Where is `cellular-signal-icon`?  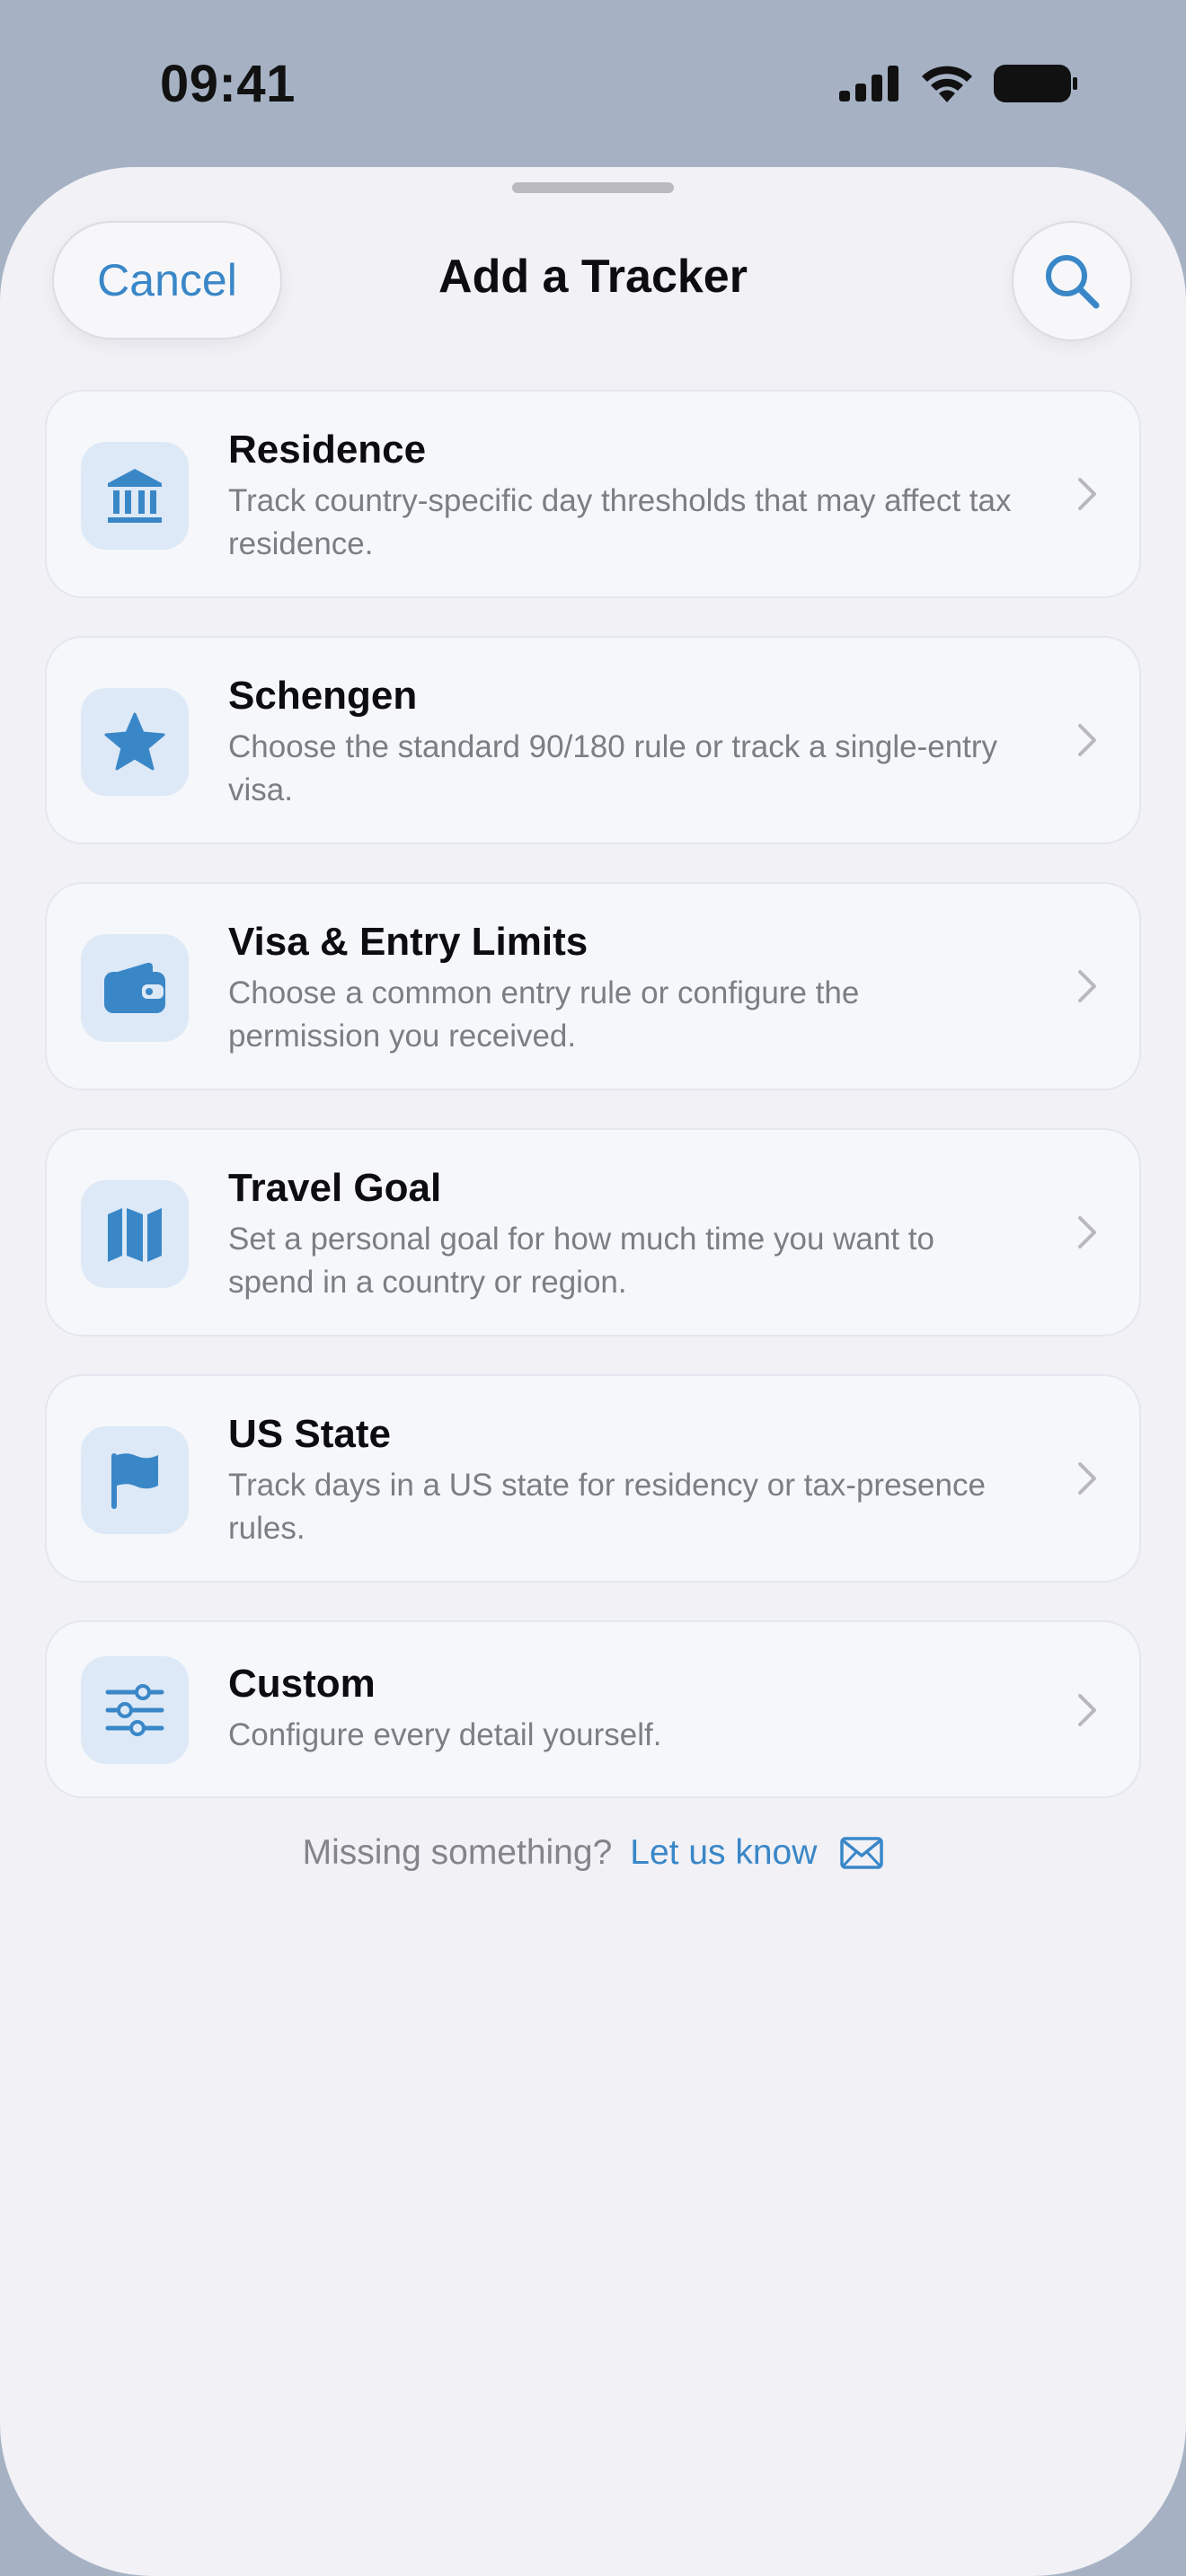 cellular-signal-icon is located at coordinates (868, 83).